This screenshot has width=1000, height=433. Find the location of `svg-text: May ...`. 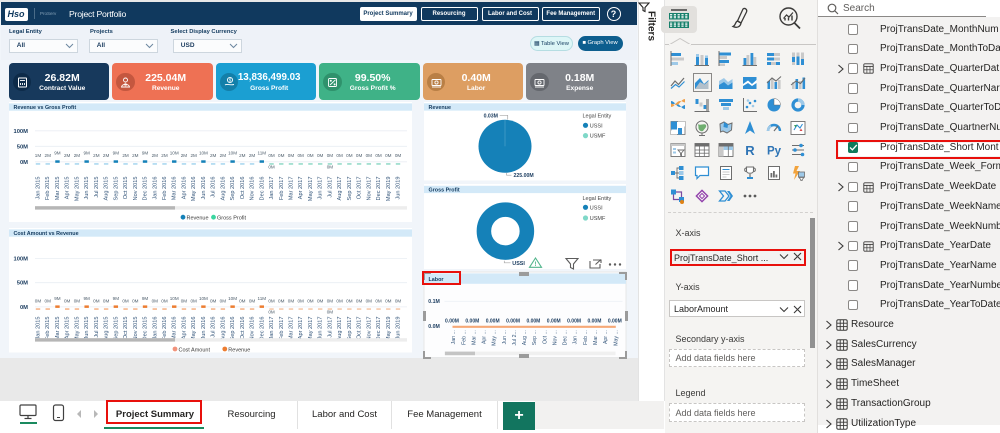

svg-text: May ... is located at coordinates (495, 338).